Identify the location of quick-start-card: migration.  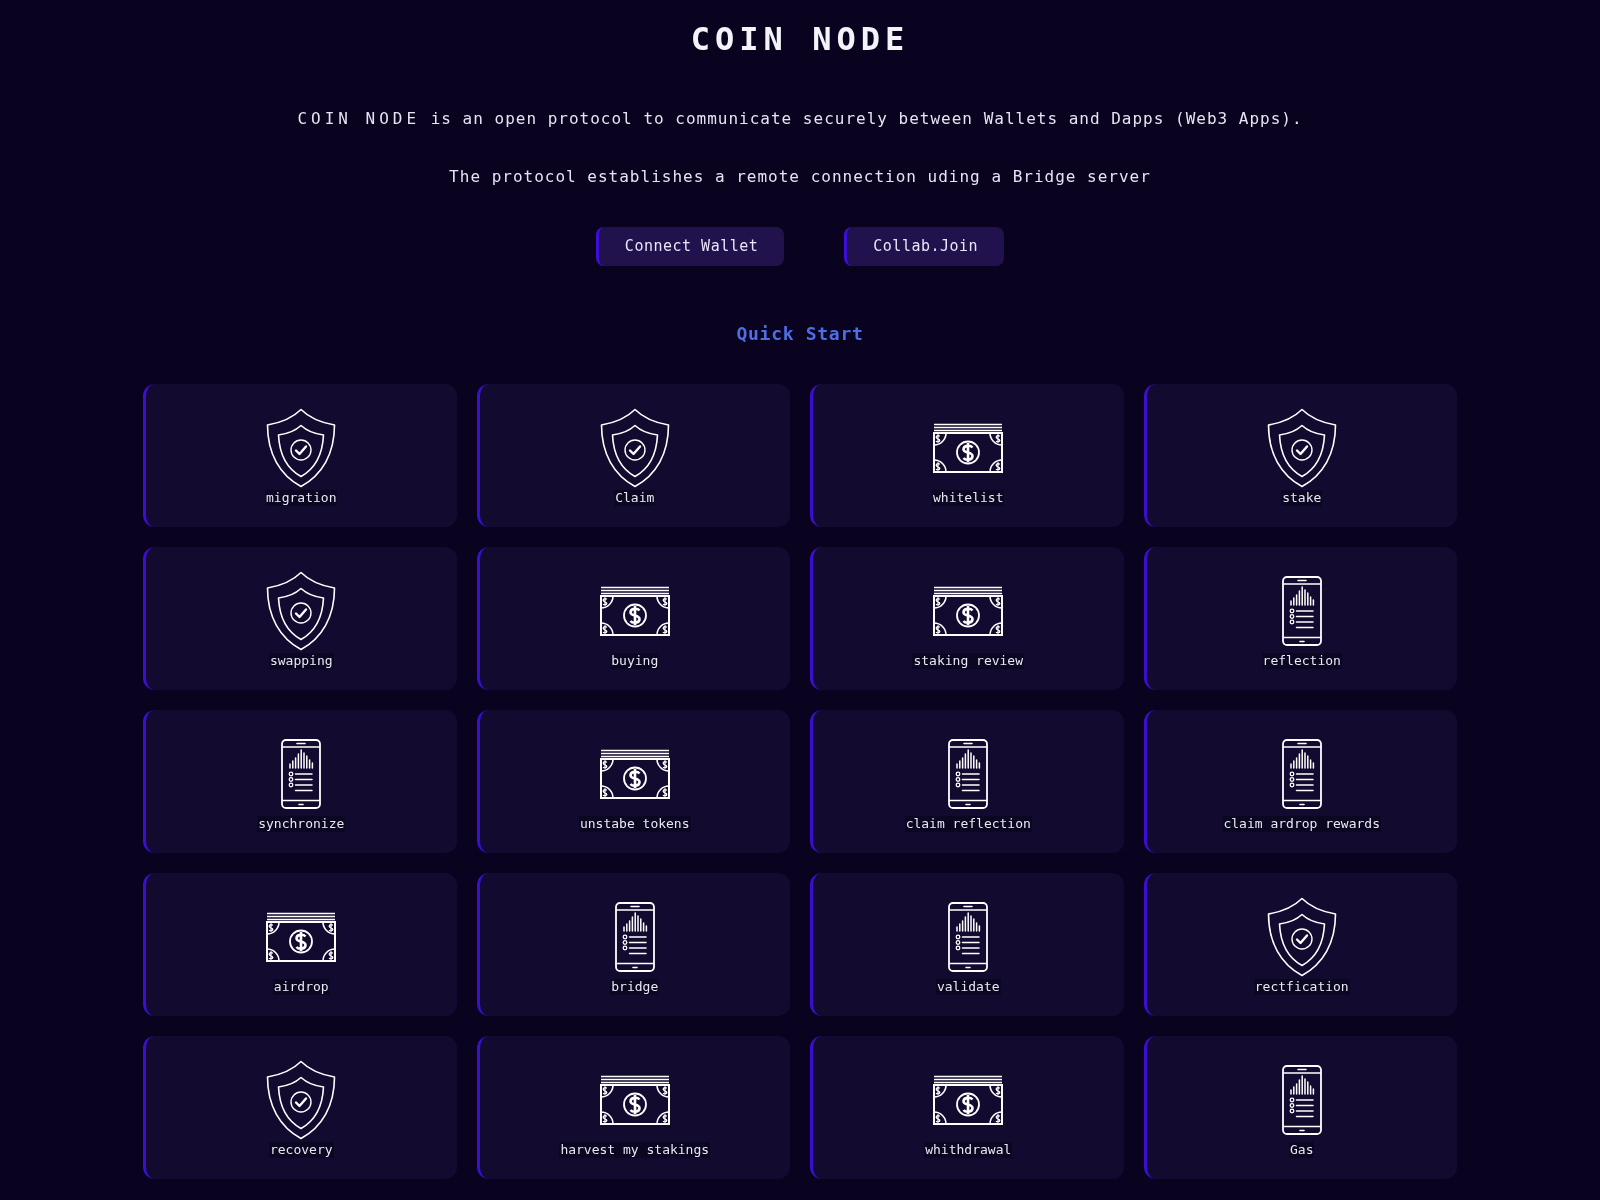
(300, 455).